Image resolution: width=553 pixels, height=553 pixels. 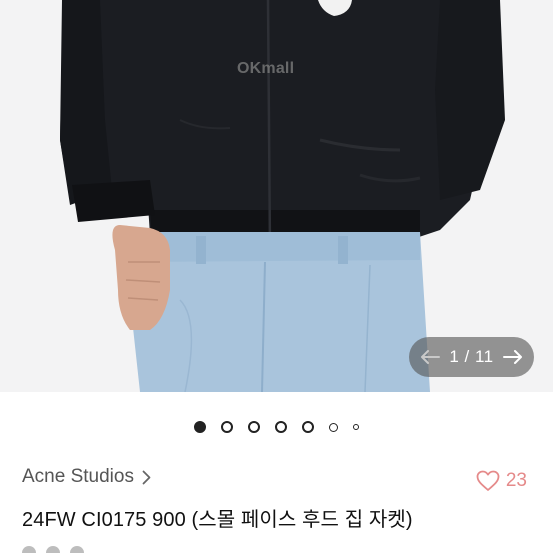 I want to click on product-title: 24FW CI0175 900 (스몰 페이스 후드 집 자켓), so click(x=217, y=520).